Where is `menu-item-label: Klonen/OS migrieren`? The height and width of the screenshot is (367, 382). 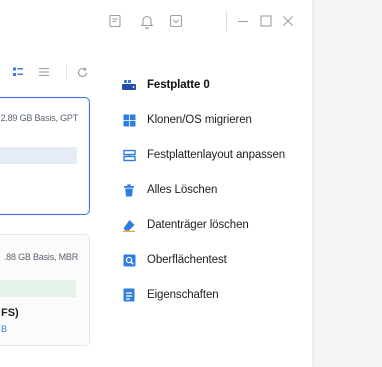 menu-item-label: Klonen/OS migrieren is located at coordinates (199, 120).